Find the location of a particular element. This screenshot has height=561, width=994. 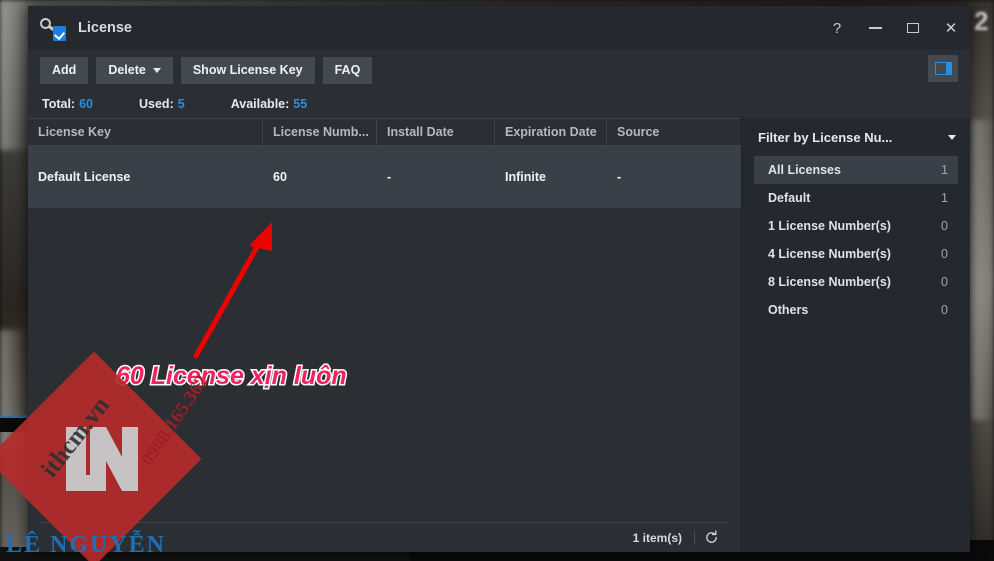

stat-total-value: 60 is located at coordinates (86, 104).